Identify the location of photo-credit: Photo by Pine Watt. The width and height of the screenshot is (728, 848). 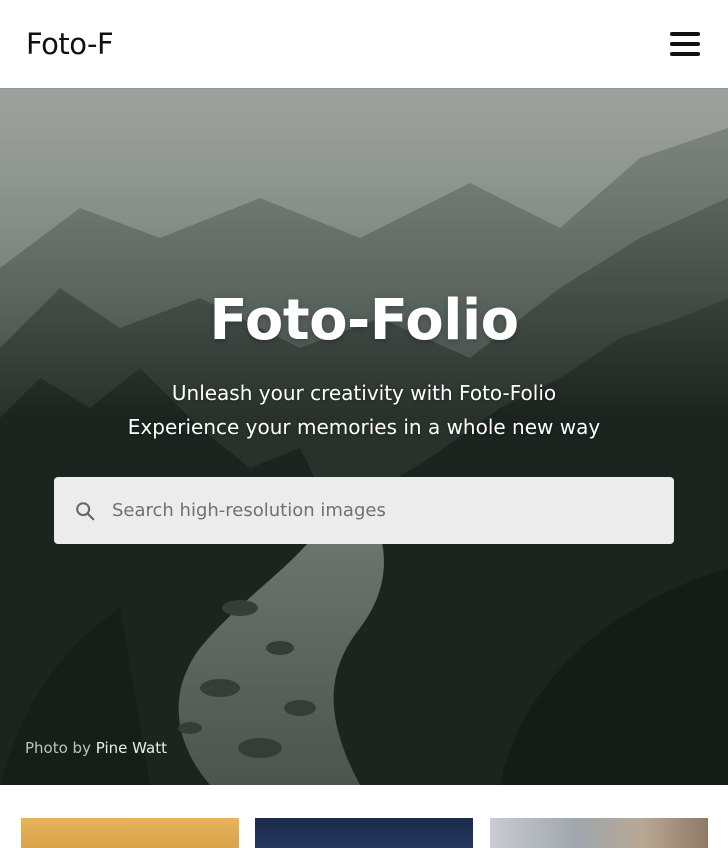
(96, 748).